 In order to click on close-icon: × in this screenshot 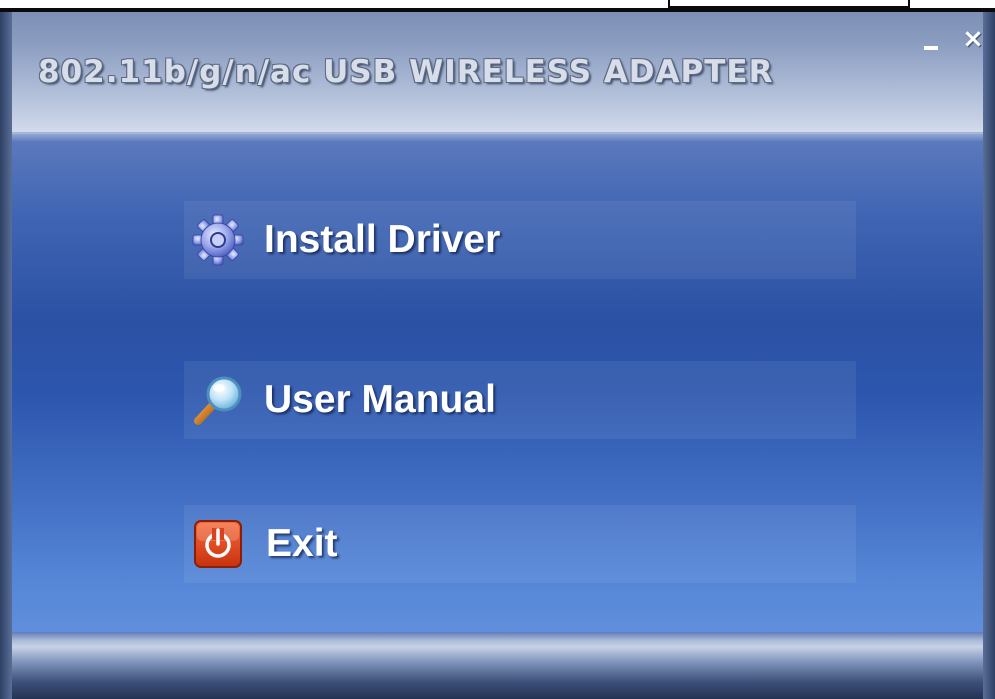, I will do `click(973, 39)`.